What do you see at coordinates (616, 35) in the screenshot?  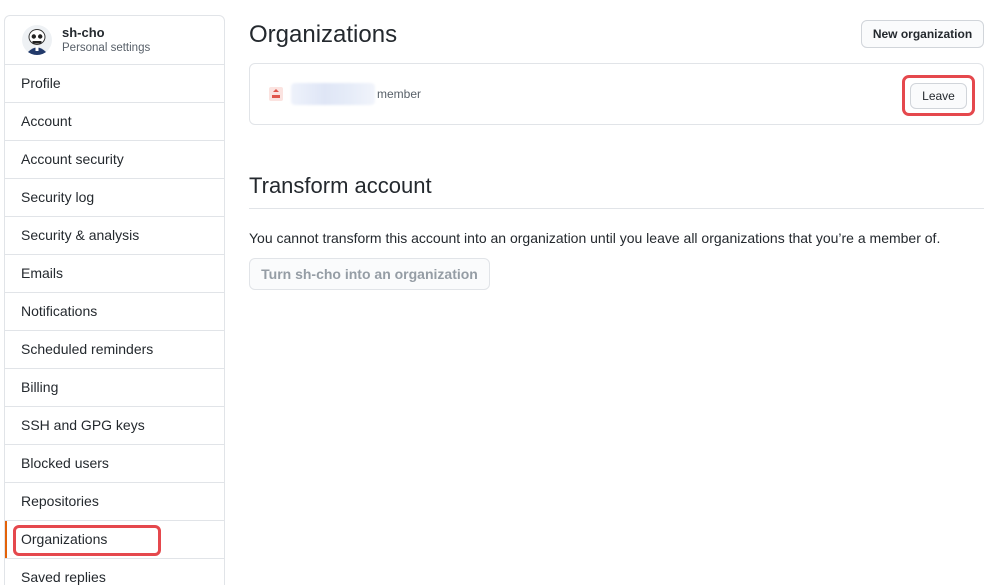 I see `title-row: Organizations New organization` at bounding box center [616, 35].